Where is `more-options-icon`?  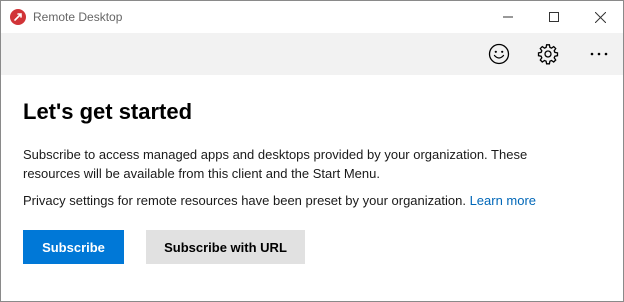 more-options-icon is located at coordinates (599, 54).